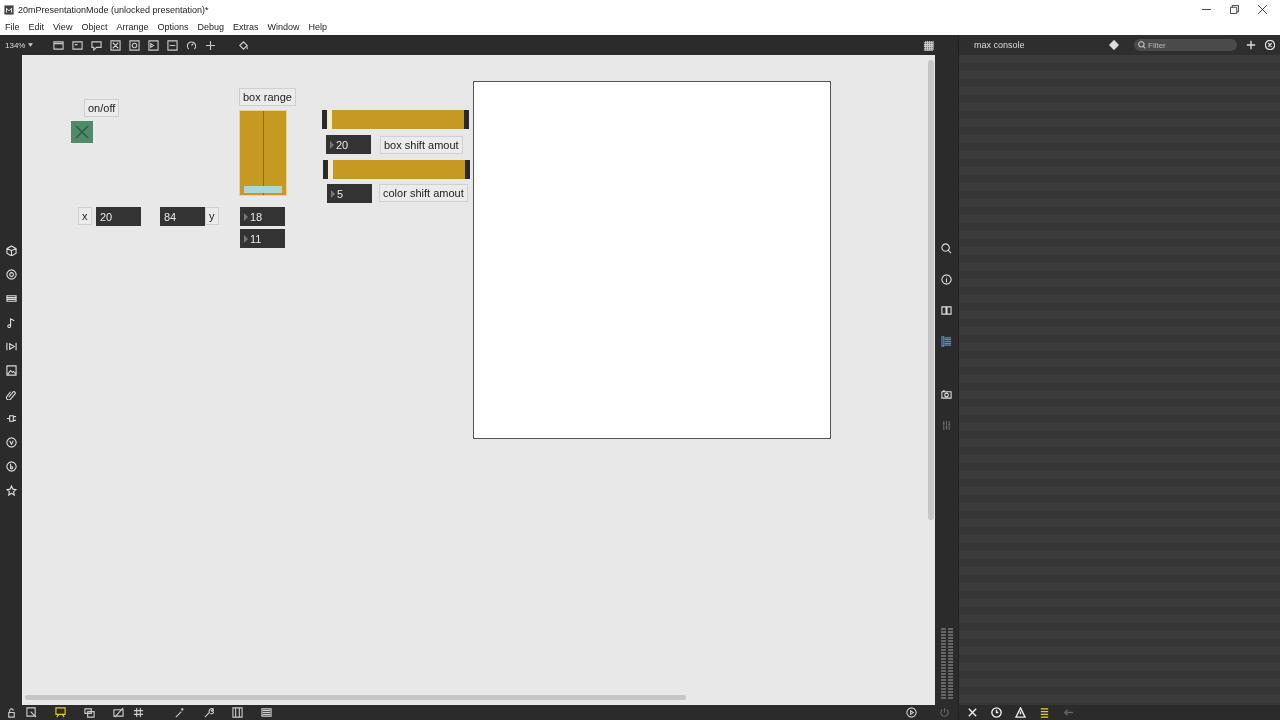 This screenshot has height=720, width=1280. Describe the element at coordinates (85, 216) in the screenshot. I see `comment-label: x` at that location.